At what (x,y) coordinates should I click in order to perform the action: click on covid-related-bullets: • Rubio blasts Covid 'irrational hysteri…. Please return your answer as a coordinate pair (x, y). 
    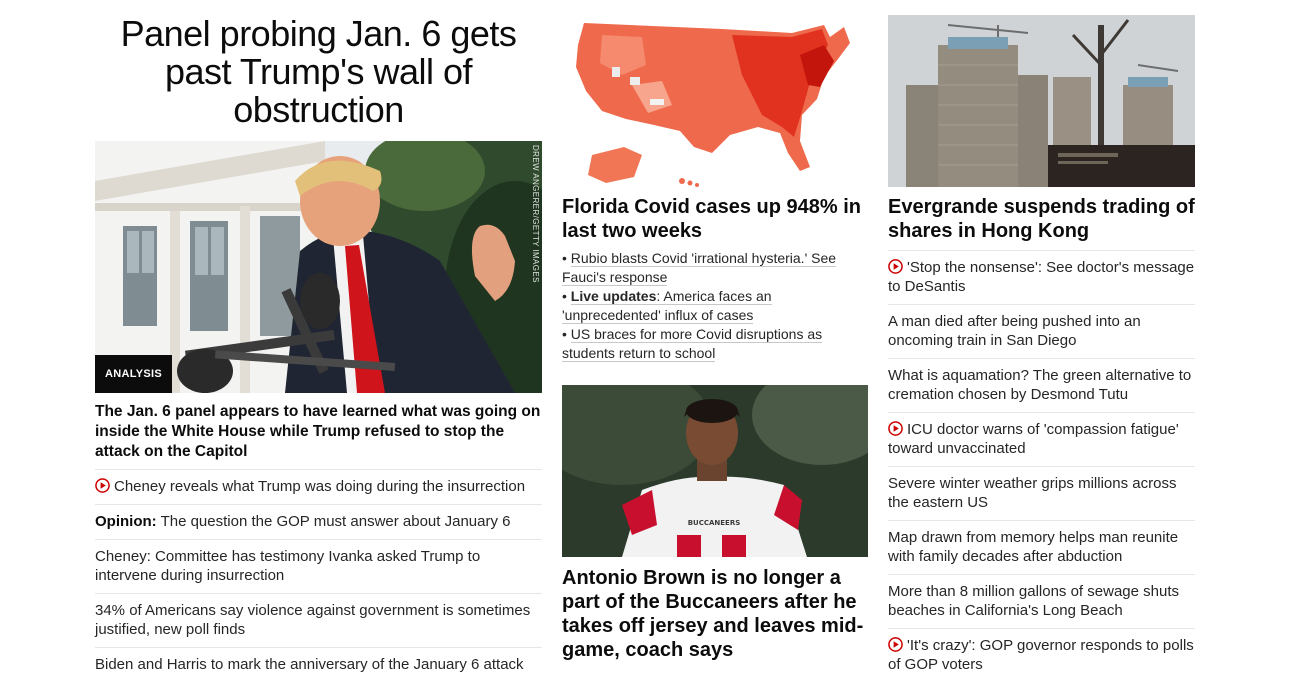
    Looking at the image, I should click on (715, 306).